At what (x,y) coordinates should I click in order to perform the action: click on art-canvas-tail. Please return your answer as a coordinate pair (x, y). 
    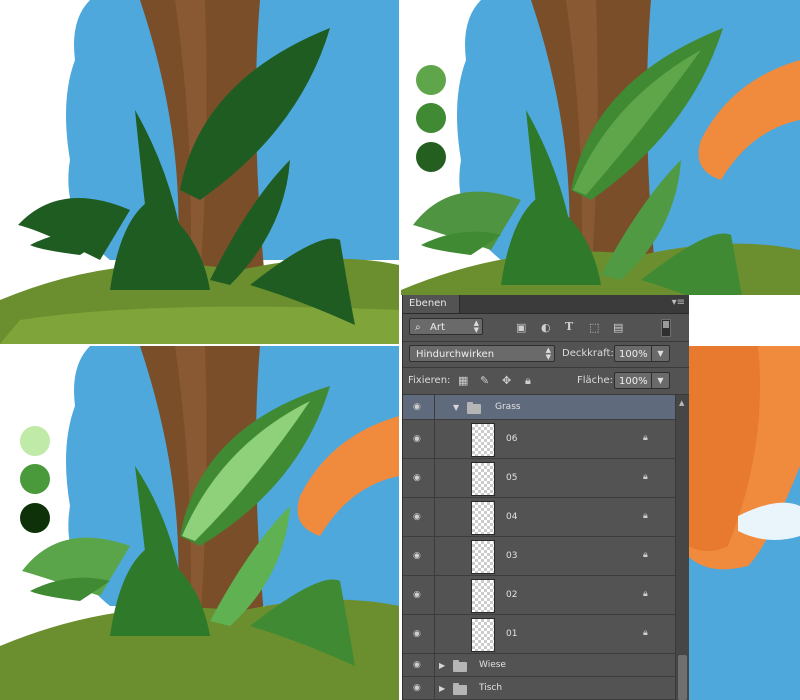
    Looking at the image, I should click on (744, 523).